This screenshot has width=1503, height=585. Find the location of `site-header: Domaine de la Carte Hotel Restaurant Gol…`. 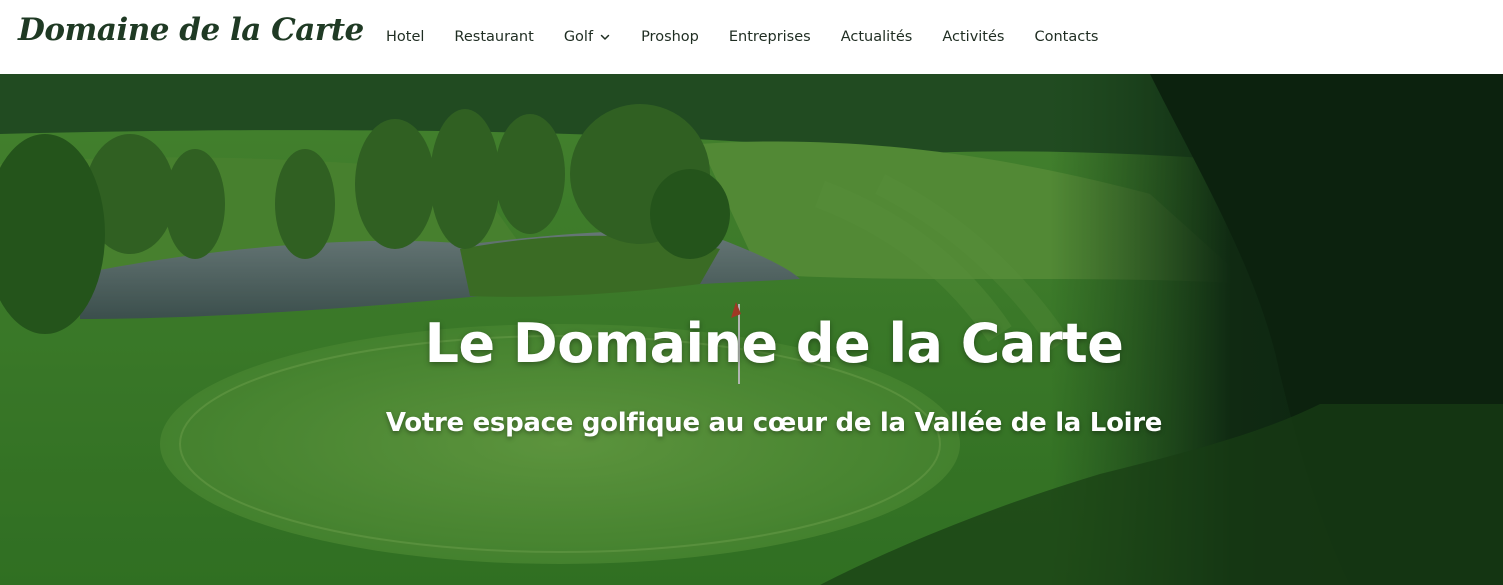

site-header: Domaine de la Carte Hotel Restaurant Gol… is located at coordinates (751, 37).